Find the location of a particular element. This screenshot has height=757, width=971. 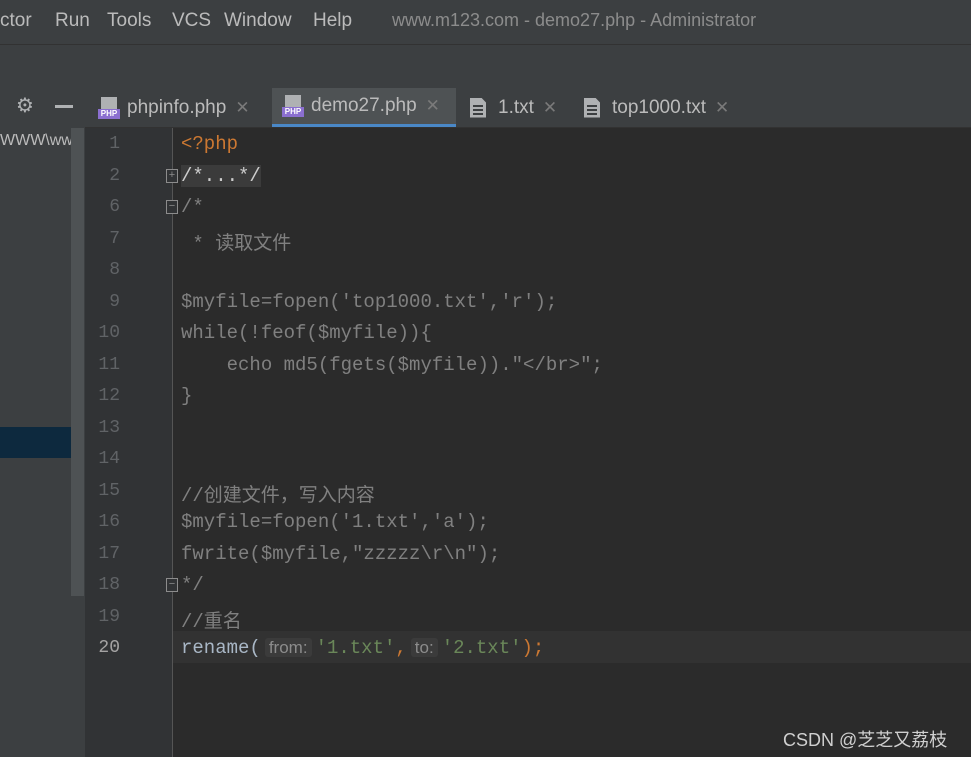

comma: , is located at coordinates (401, 648).